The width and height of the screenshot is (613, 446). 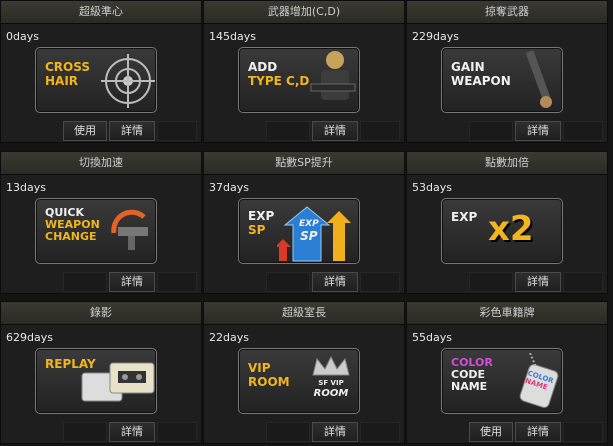 I want to click on item-card-replay: 錄影 629days REPLAY 詳情, so click(x=101, y=372).